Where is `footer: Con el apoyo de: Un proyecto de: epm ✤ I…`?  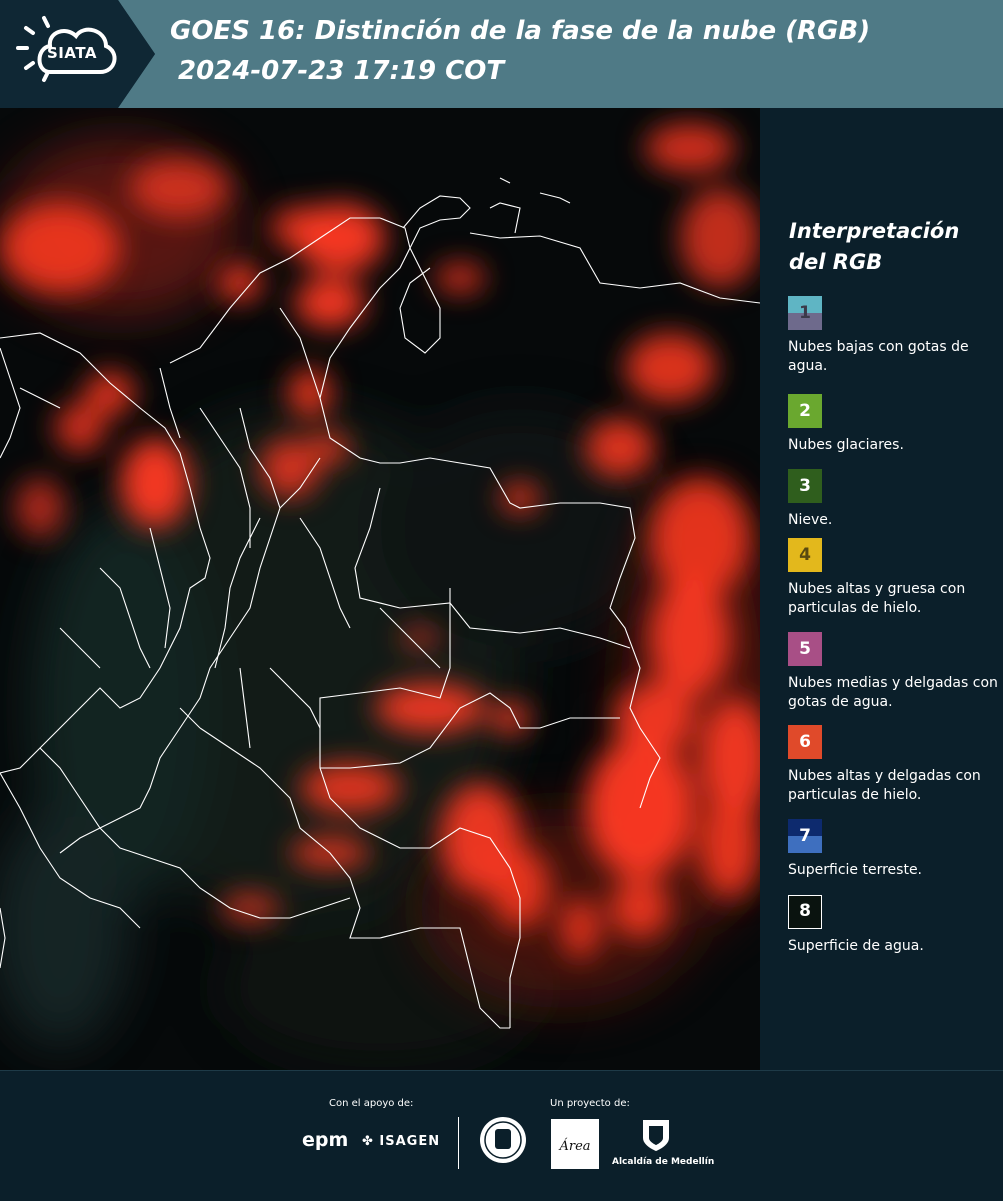
footer: Con el apoyo de: Un proyecto de: epm ✤ I… is located at coordinates (501, 1135).